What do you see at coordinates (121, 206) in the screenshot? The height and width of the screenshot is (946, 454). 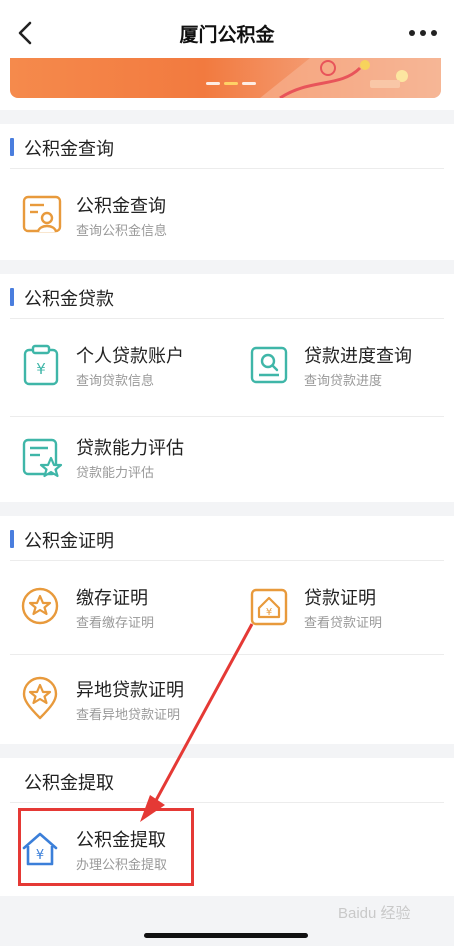 I see `item-title: 公积金查询` at bounding box center [121, 206].